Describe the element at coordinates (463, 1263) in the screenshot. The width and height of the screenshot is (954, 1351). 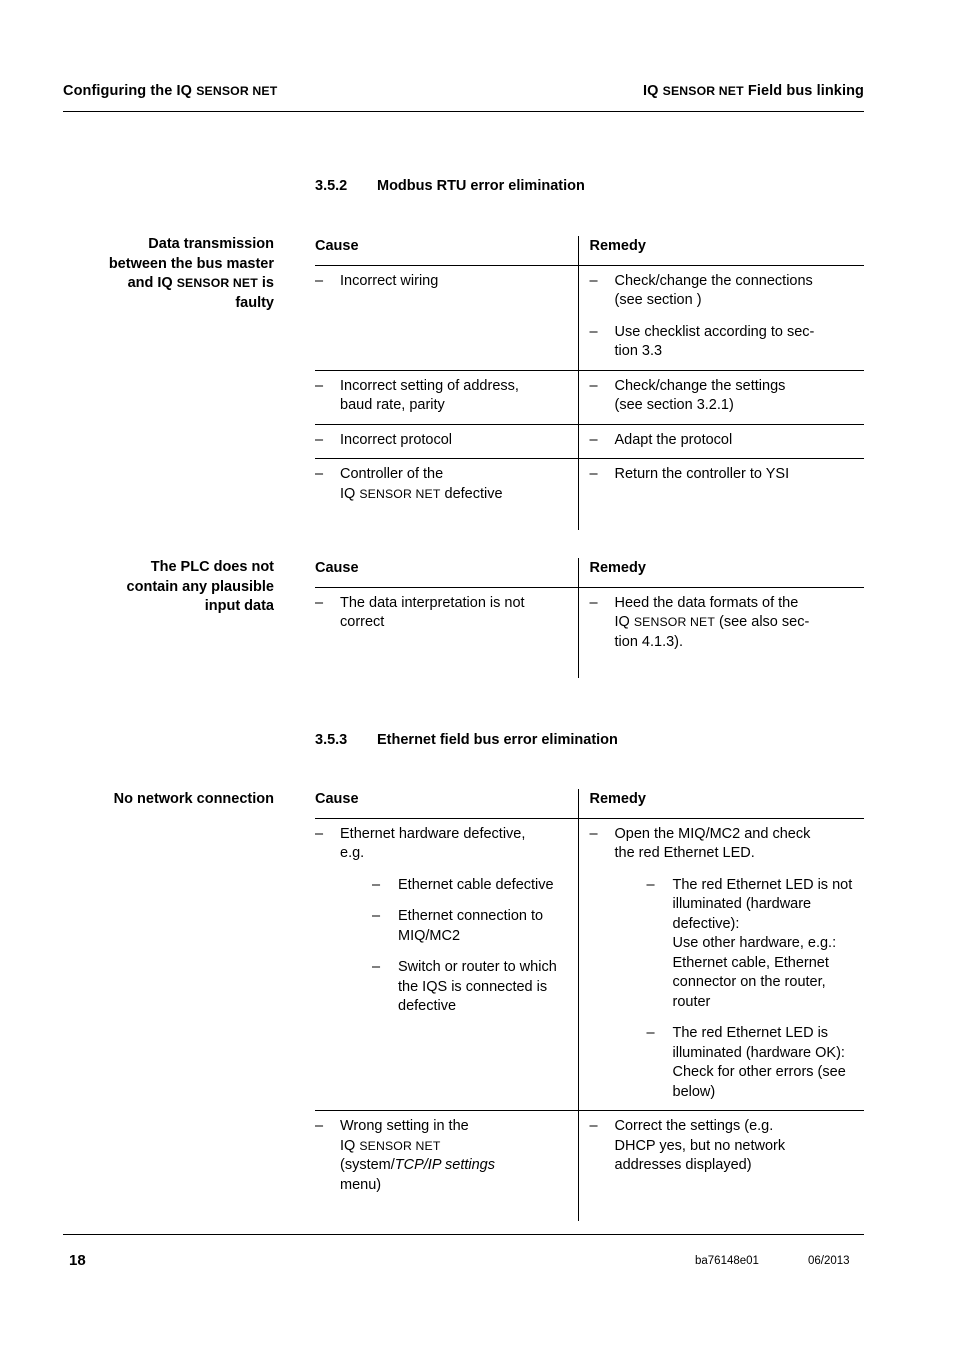
I see `page-footer: 18 ba76148e01 06/2013` at that location.